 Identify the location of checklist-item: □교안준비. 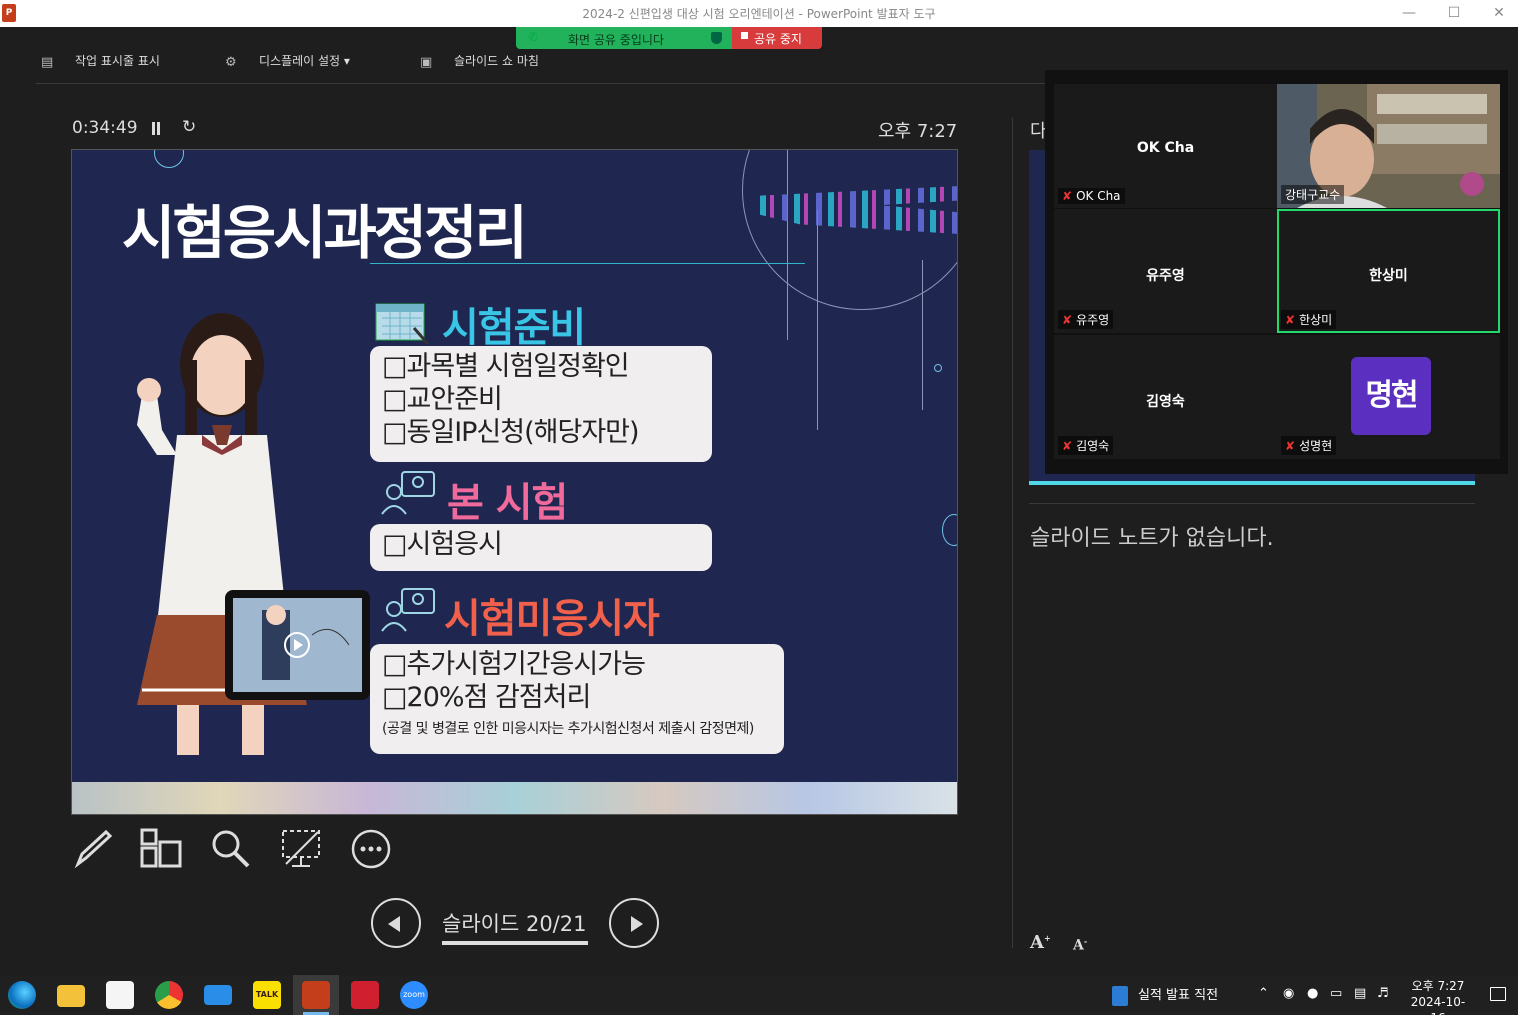
(442, 399).